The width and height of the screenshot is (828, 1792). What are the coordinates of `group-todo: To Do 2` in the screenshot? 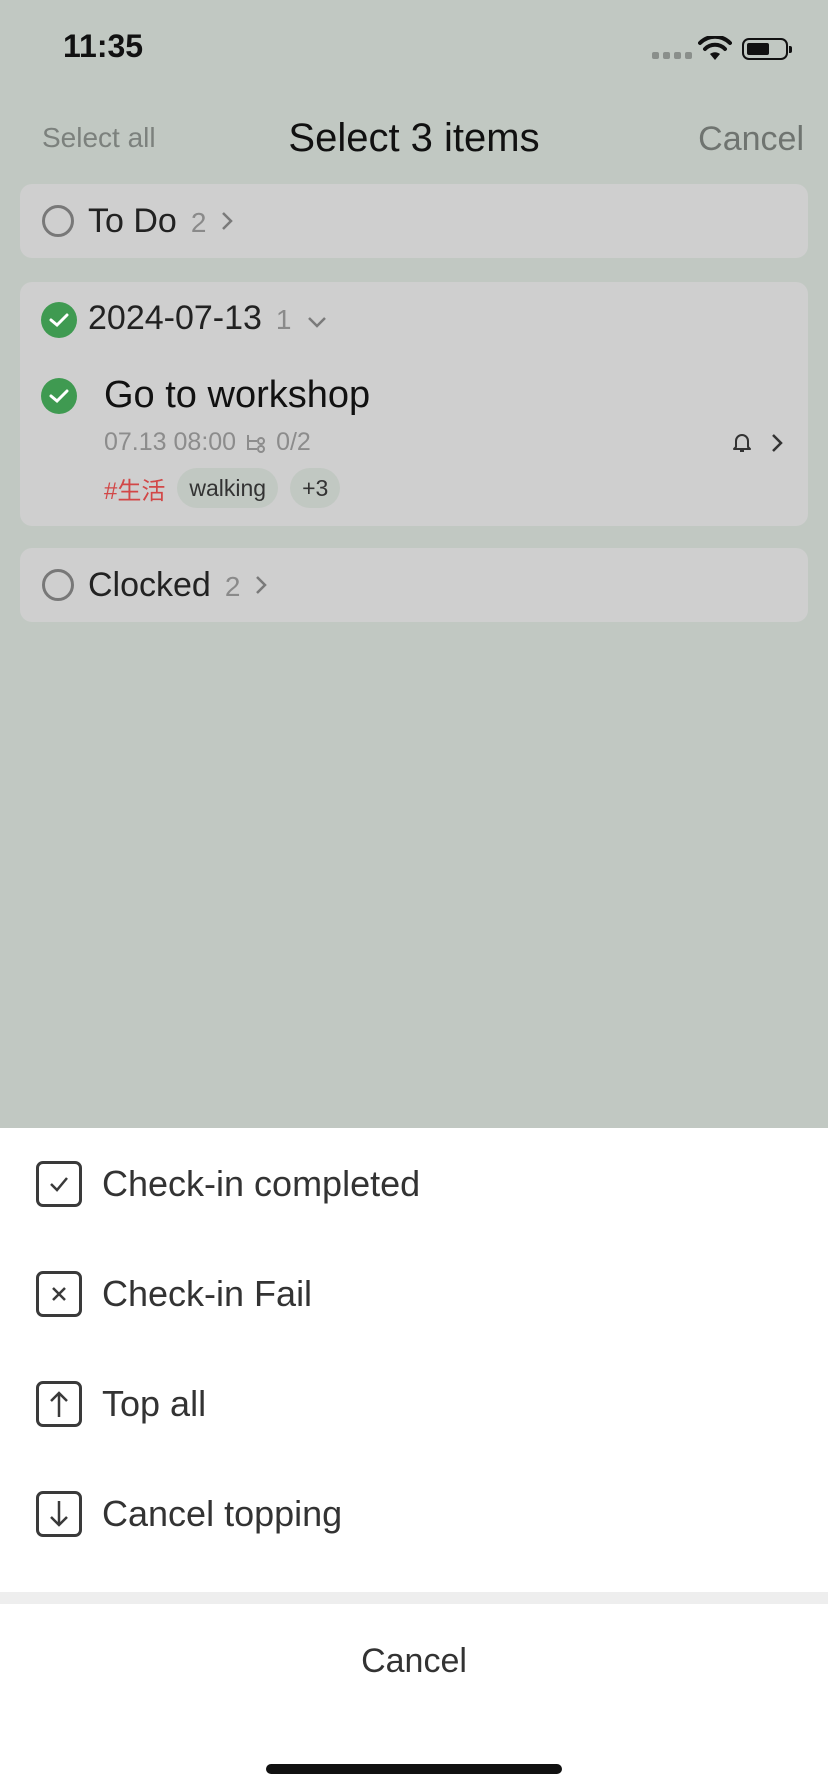 It's located at (414, 221).